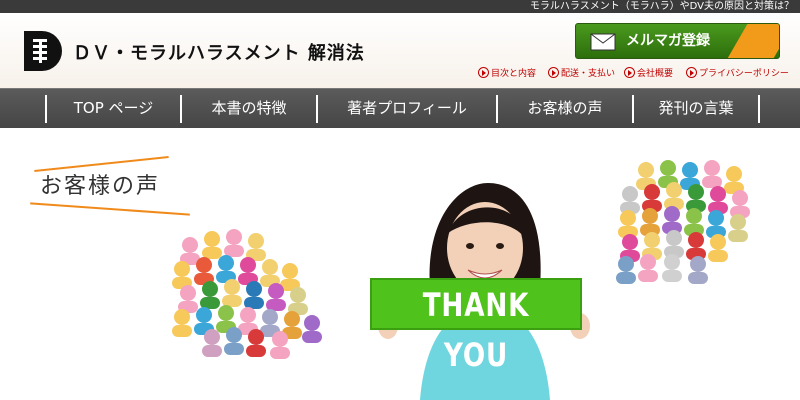 The width and height of the screenshot is (800, 400). What do you see at coordinates (655, 74) in the screenshot?
I see `link-label: 会社概要` at bounding box center [655, 74].